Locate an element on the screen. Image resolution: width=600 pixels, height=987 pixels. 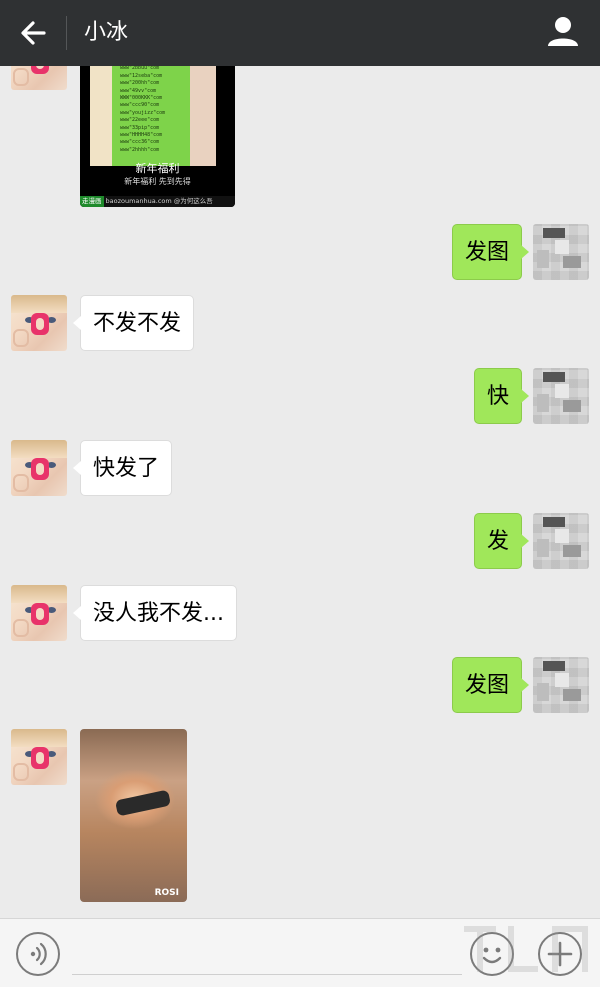
image-text-line: www"ccc90"com is located at coordinates (140, 105).